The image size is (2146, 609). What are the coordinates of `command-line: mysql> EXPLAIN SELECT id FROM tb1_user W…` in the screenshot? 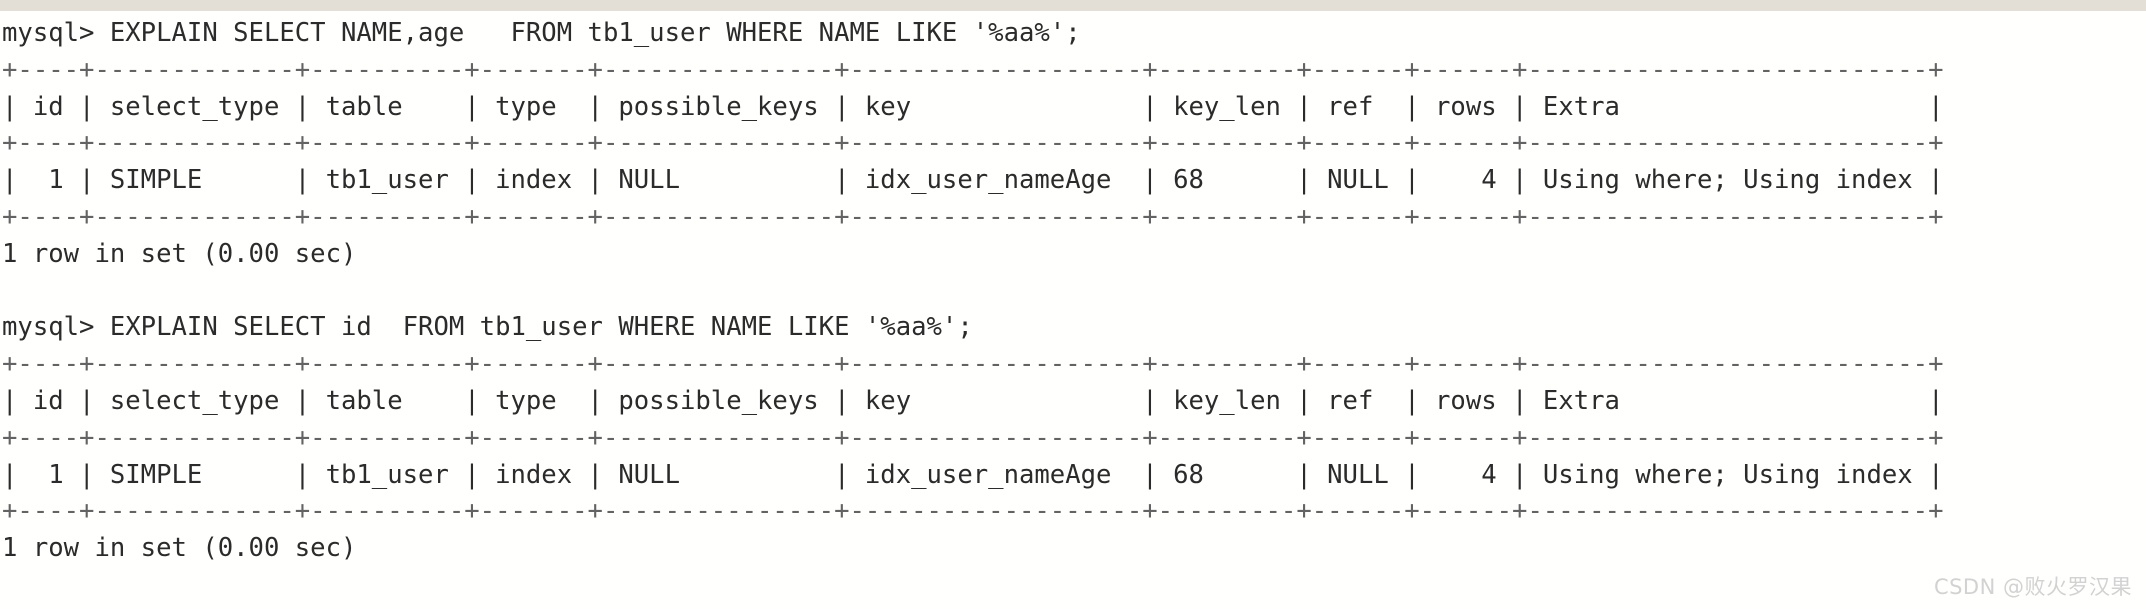 It's located at (487, 327).